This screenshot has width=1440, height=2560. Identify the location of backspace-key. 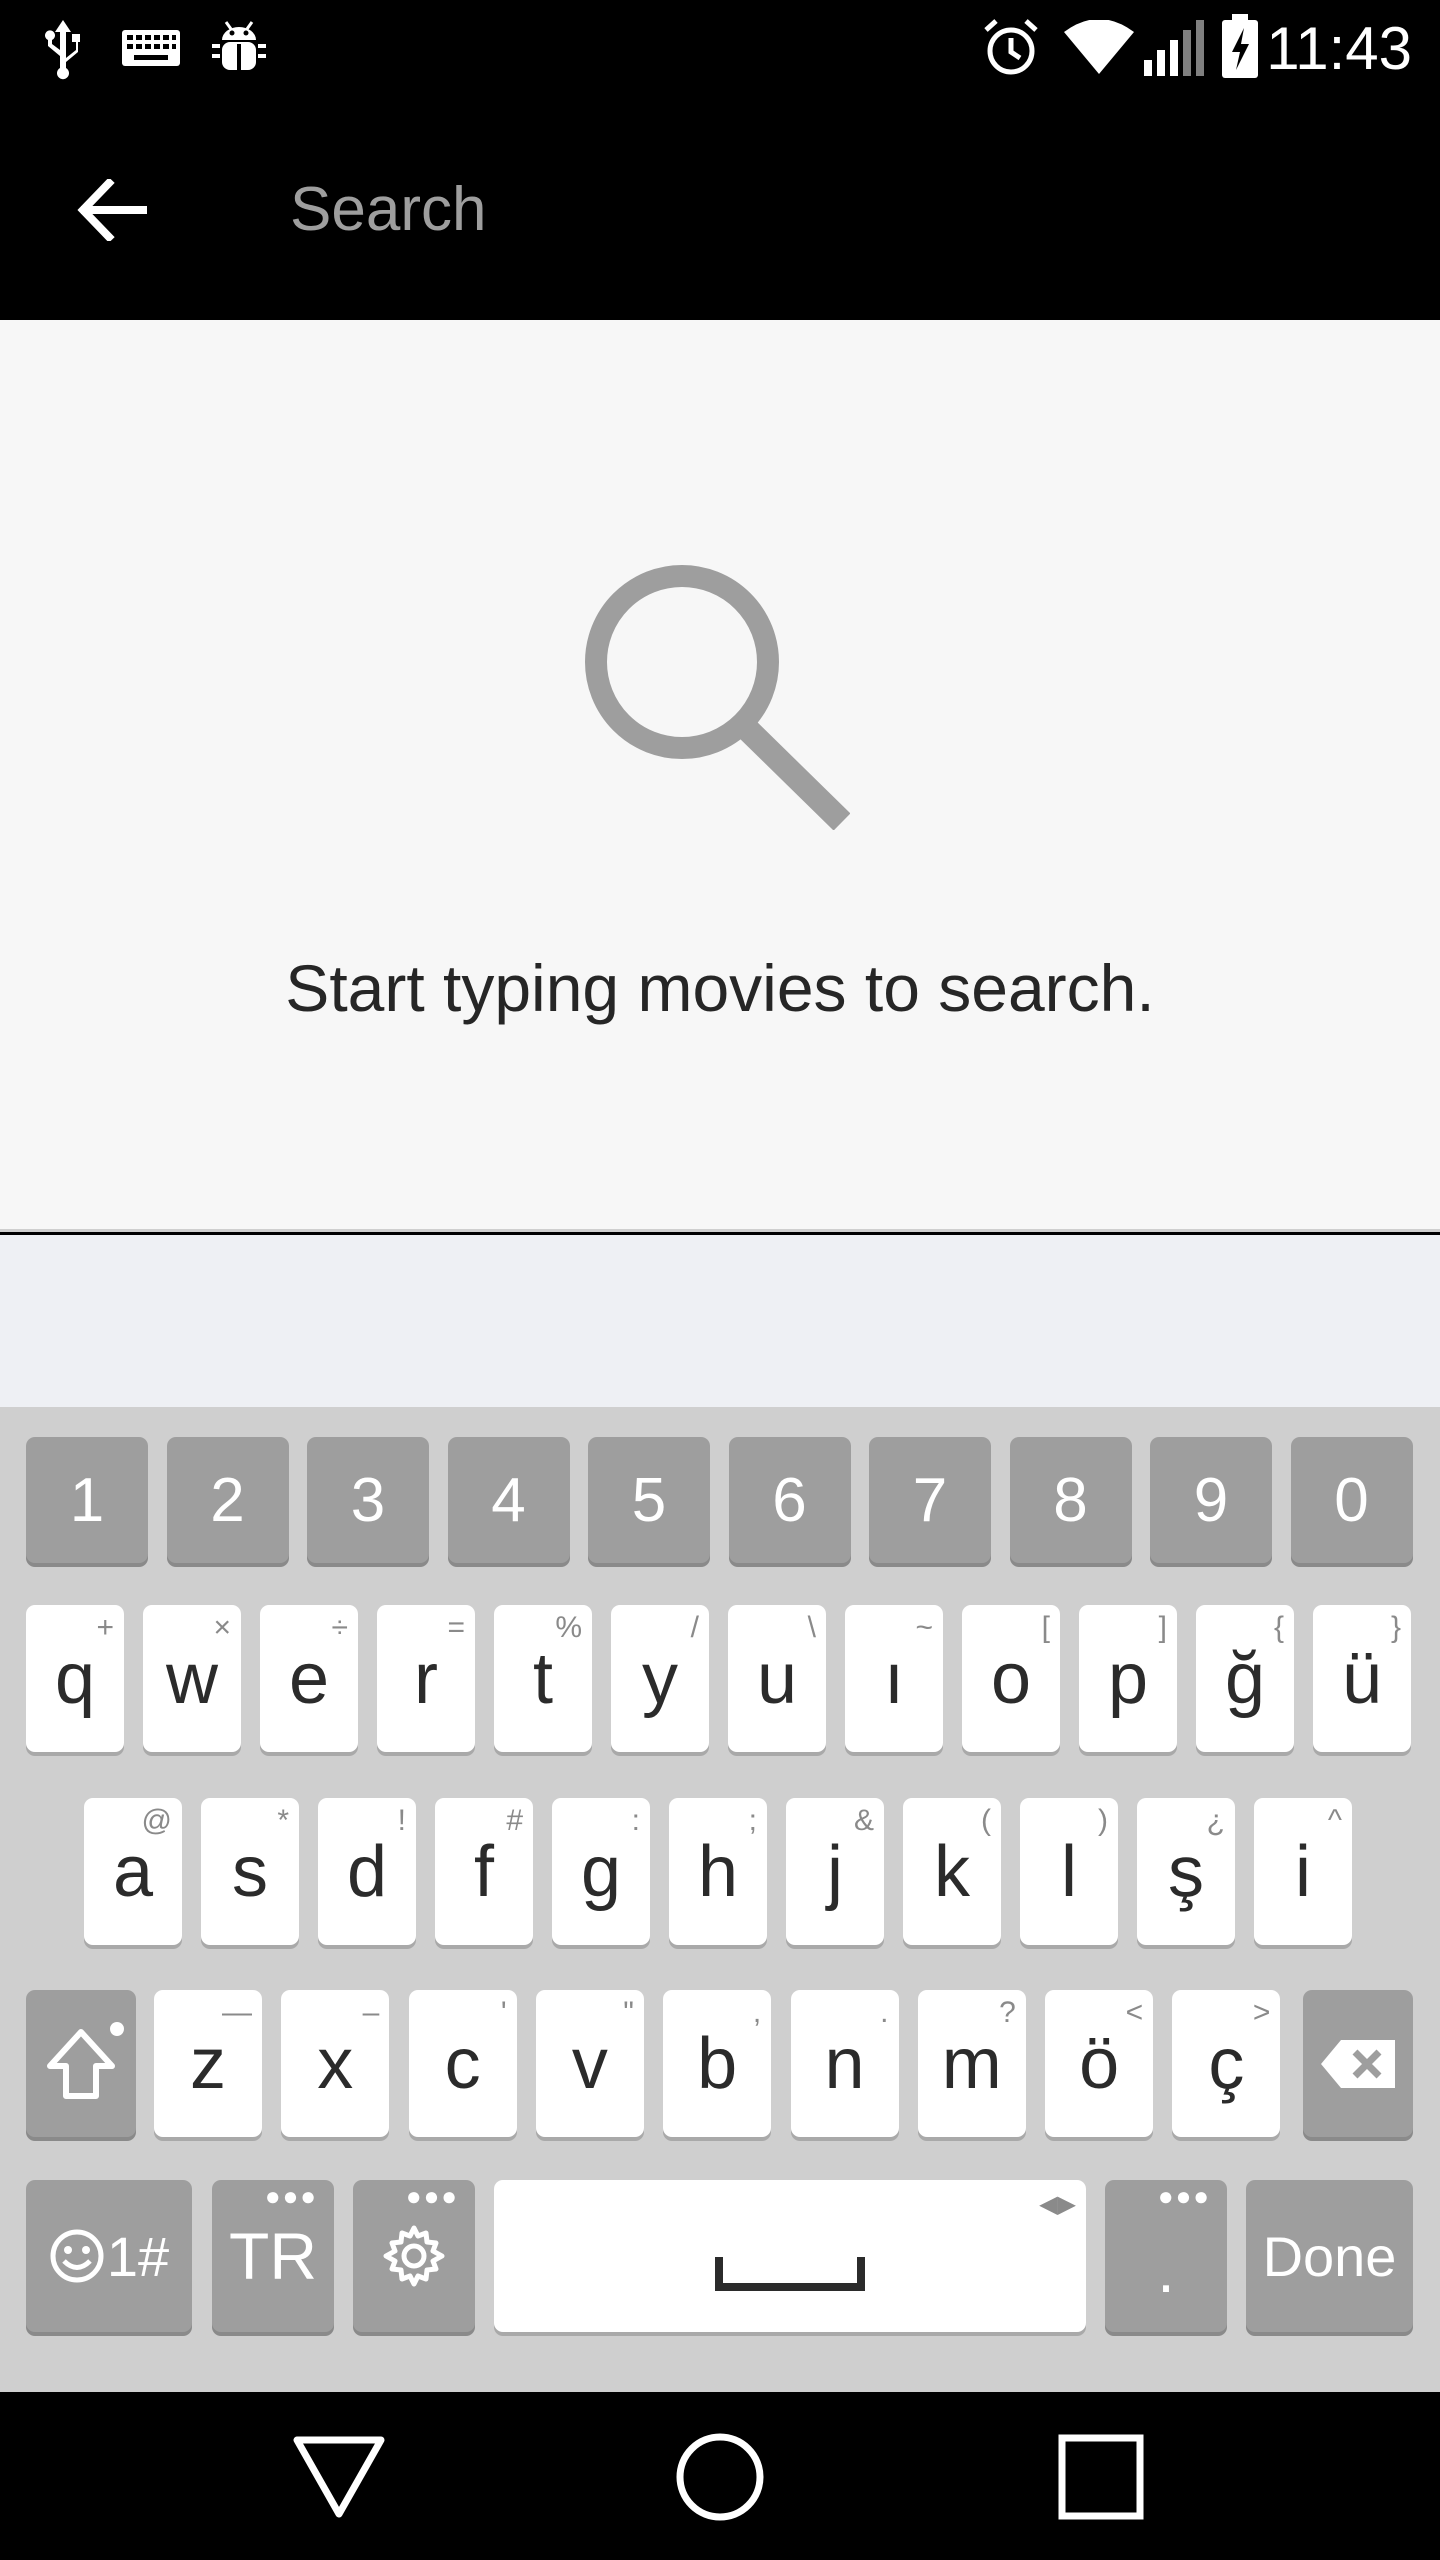
(1358, 2063).